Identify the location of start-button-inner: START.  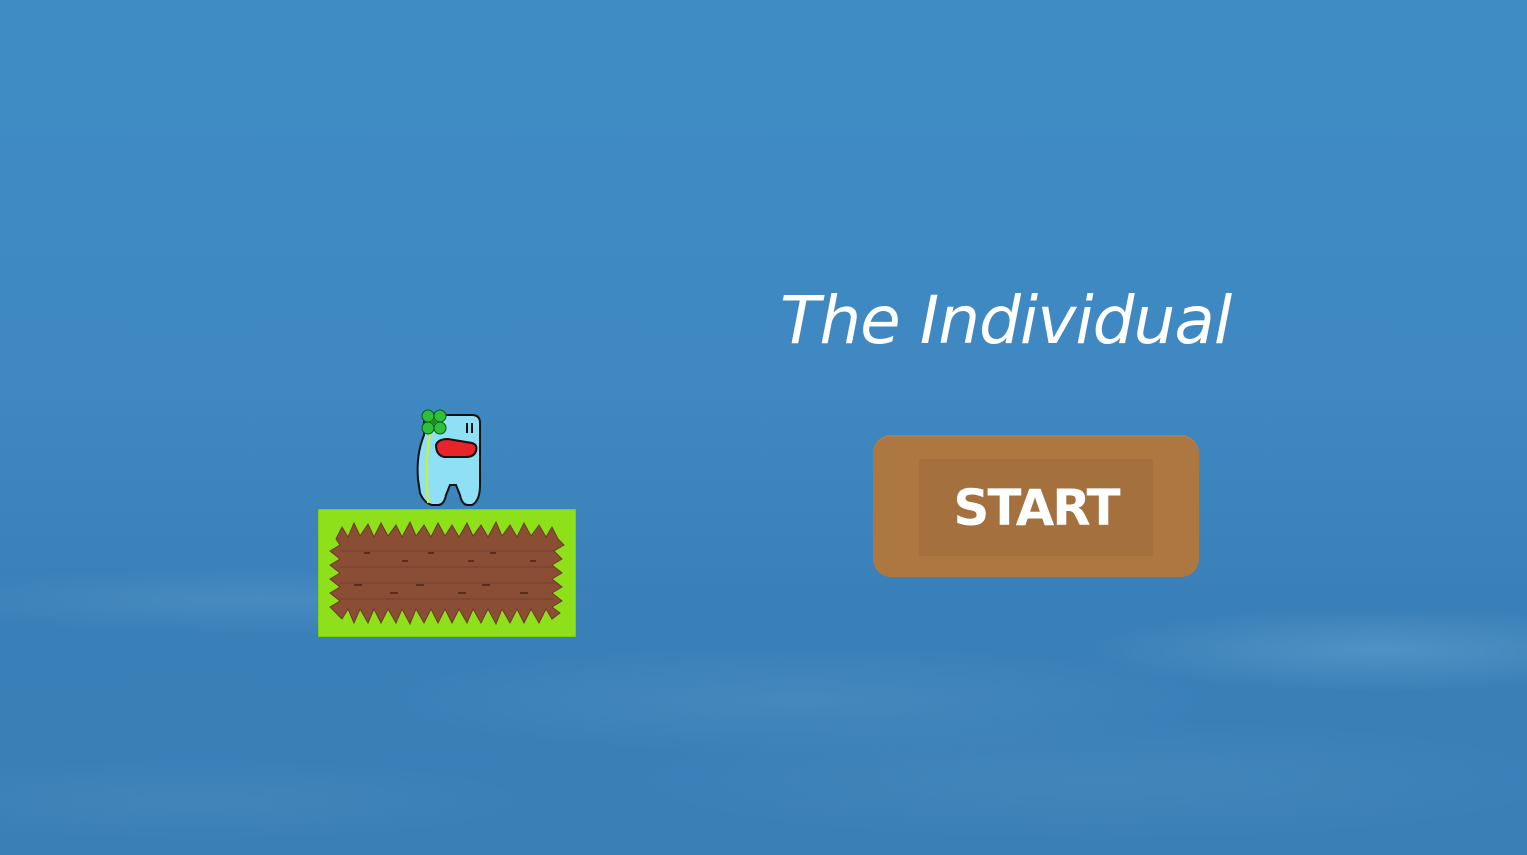
(1036, 507).